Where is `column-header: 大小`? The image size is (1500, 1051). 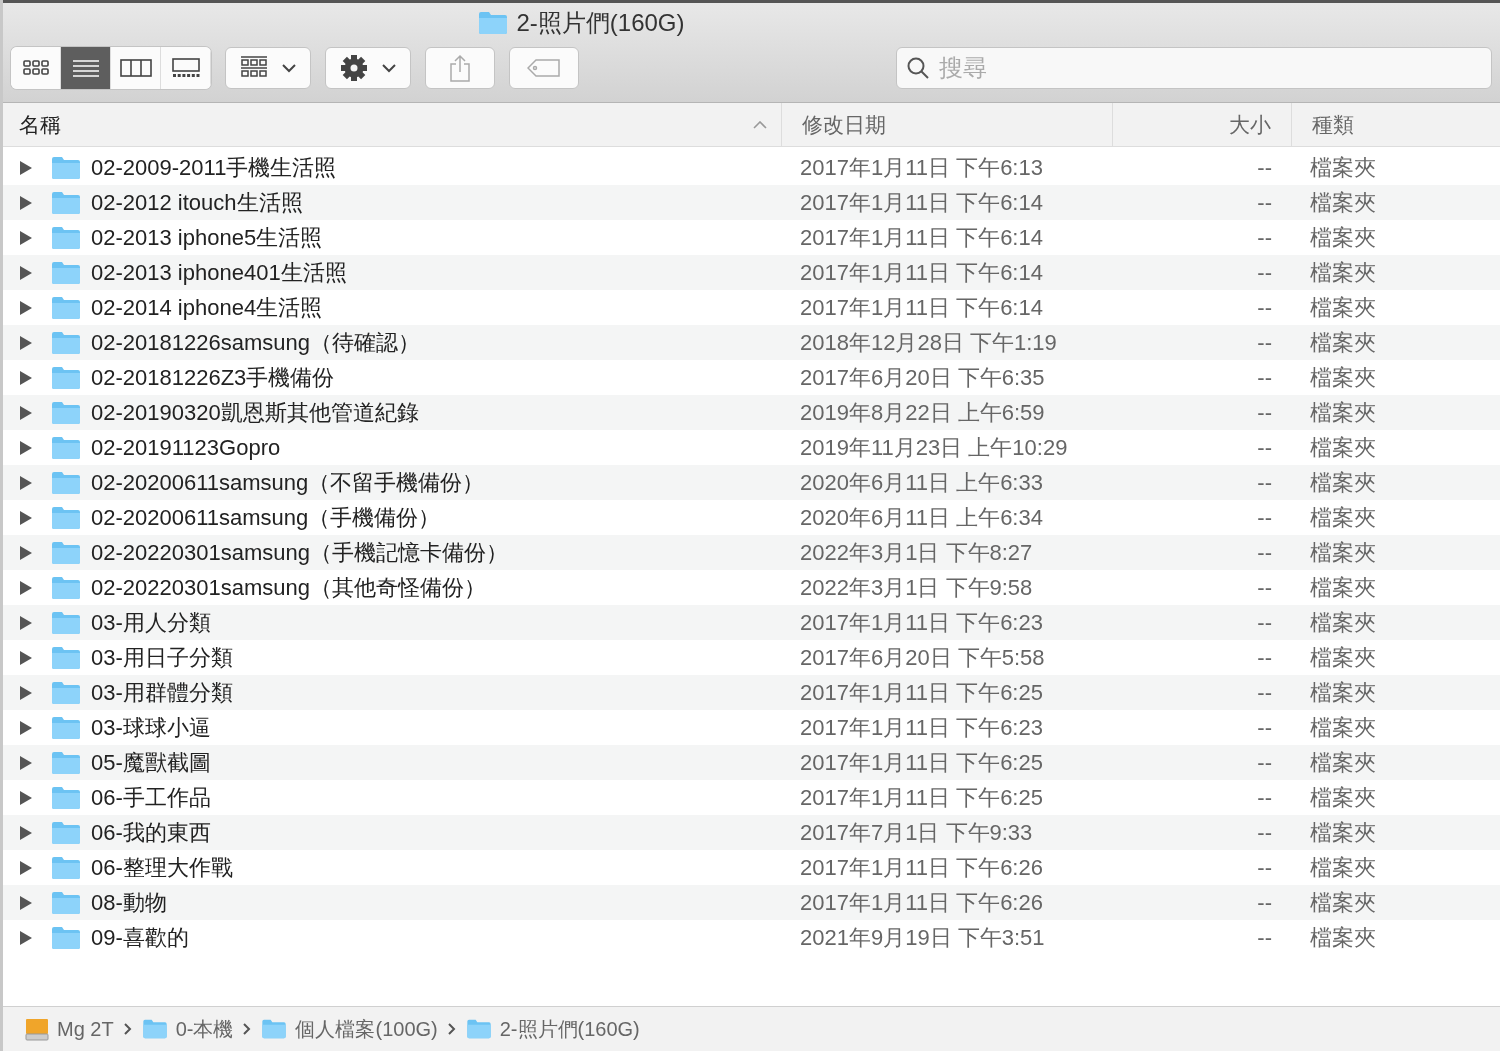 column-header: 大小 is located at coordinates (1202, 124).